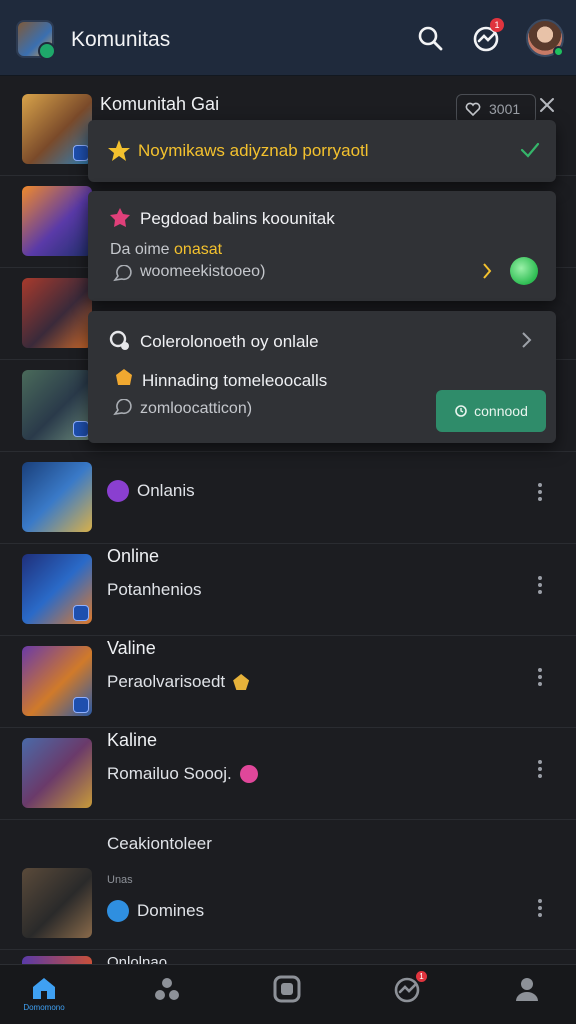  Describe the element at coordinates (253, 150) in the screenshot. I see `menu-item-label: Noymikaws adiyznab porryaotl` at that location.